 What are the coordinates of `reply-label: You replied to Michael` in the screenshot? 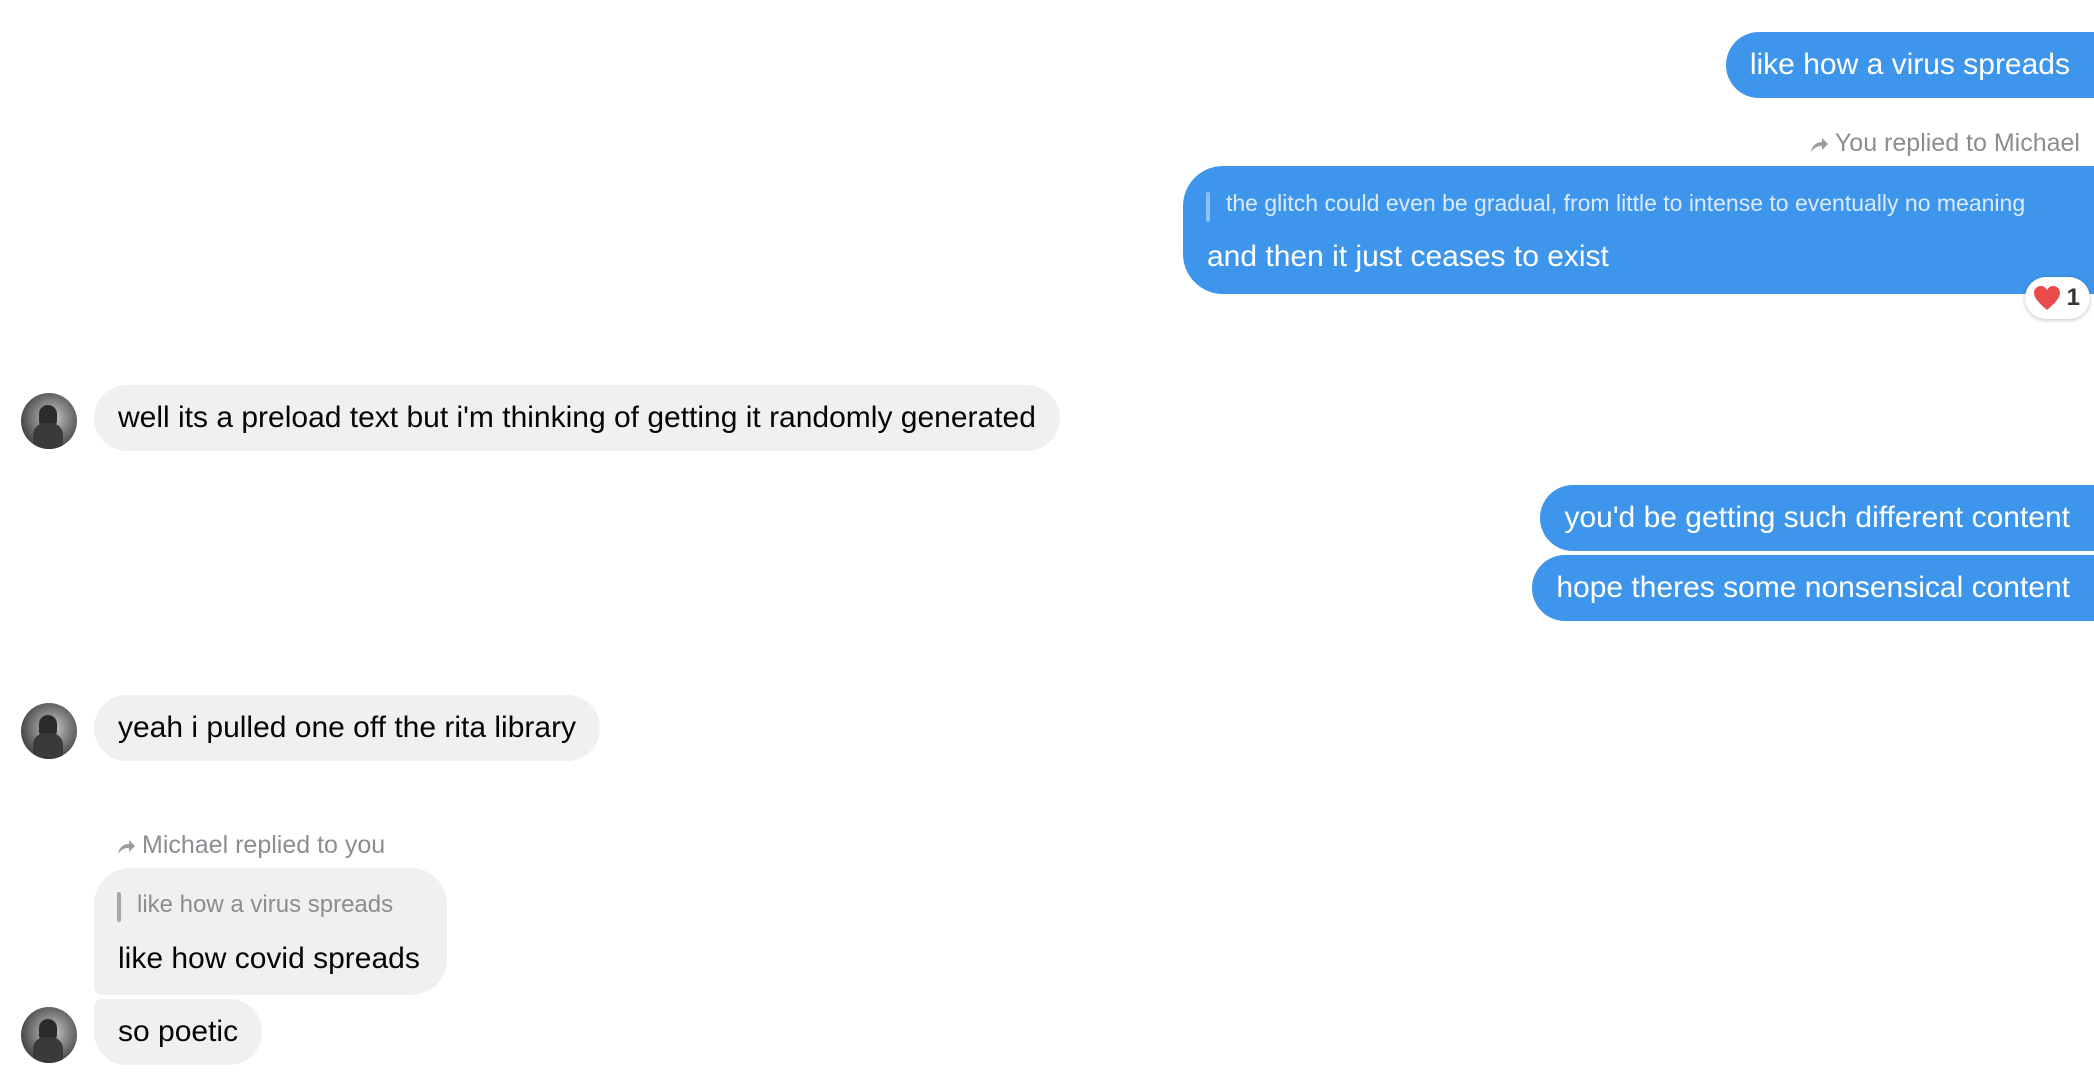 It's located at (1944, 143).